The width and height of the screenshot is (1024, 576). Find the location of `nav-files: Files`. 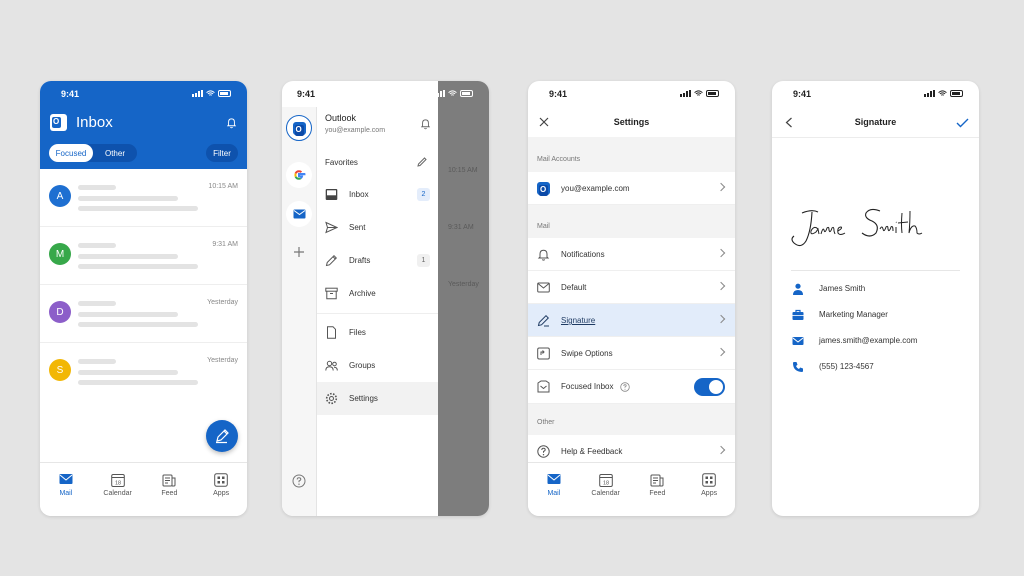

nav-files: Files is located at coordinates (377, 332).